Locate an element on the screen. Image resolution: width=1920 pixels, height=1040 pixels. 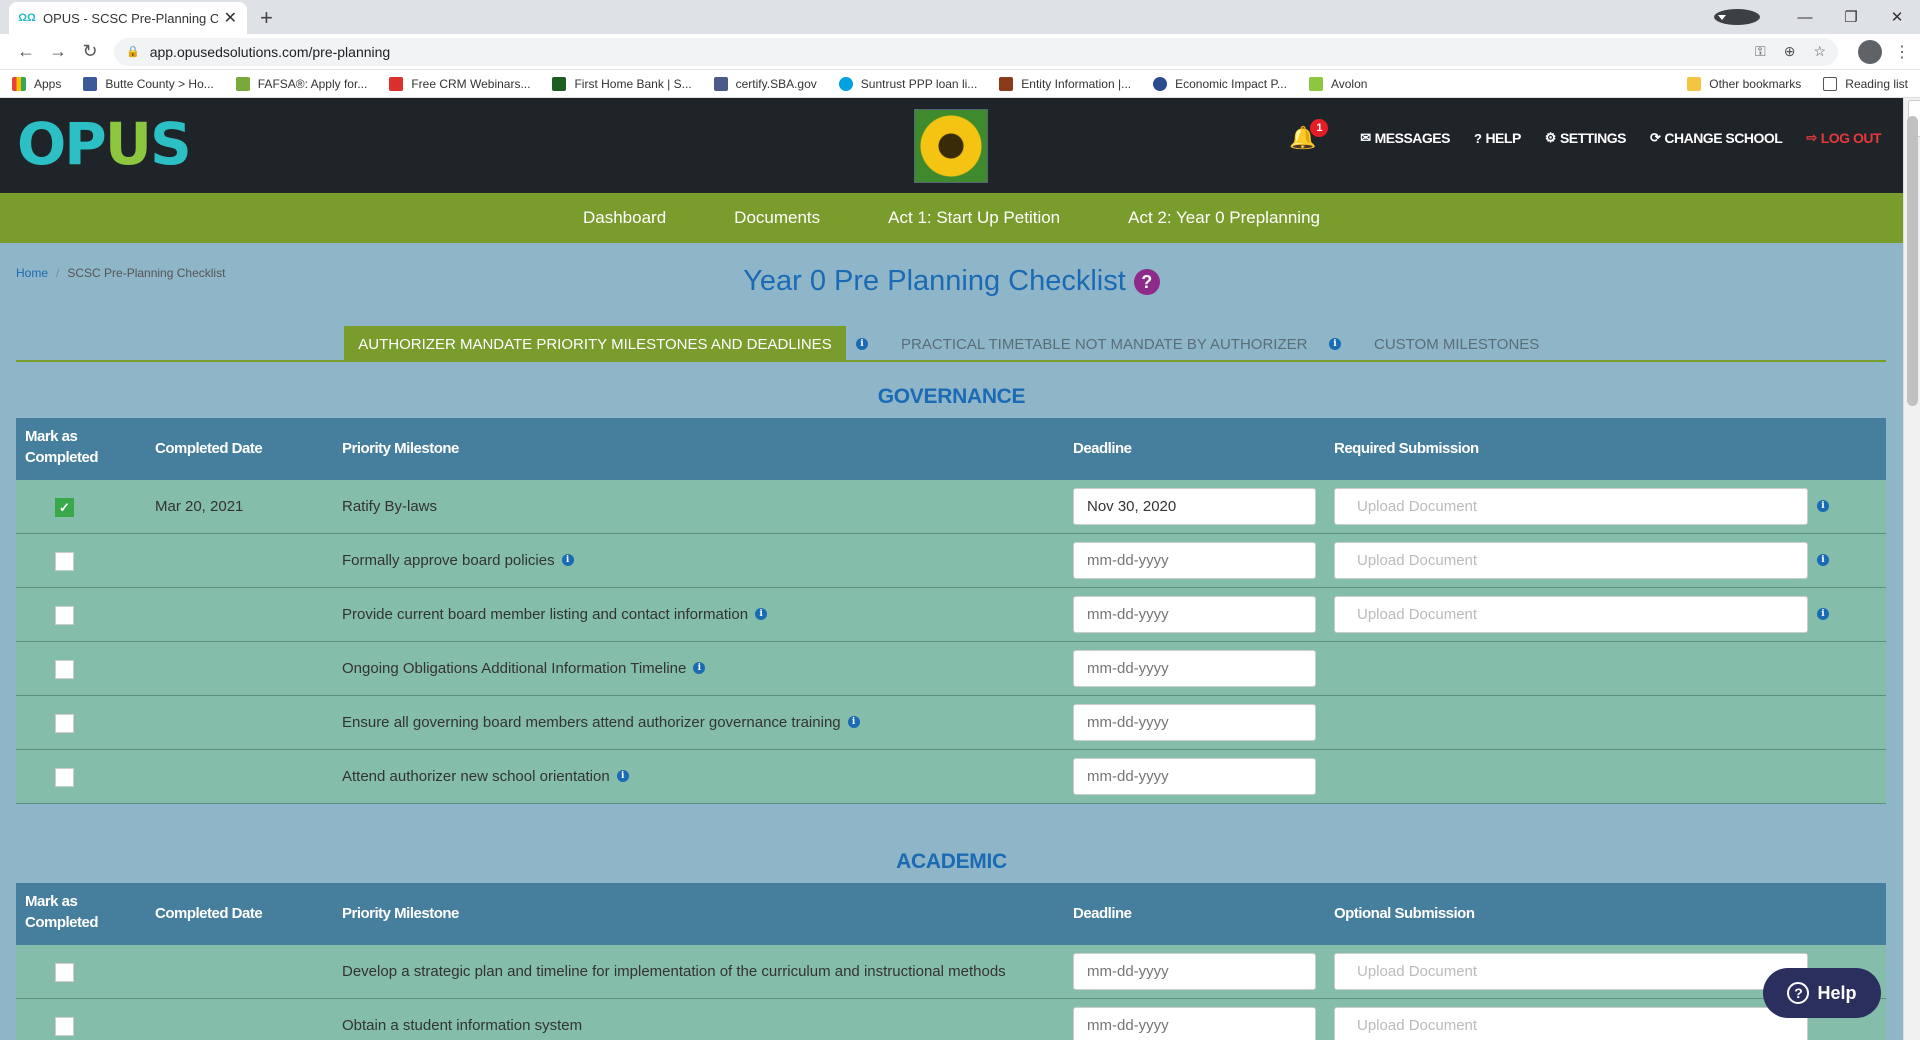
apps-grid-icon is located at coordinates (19, 83).